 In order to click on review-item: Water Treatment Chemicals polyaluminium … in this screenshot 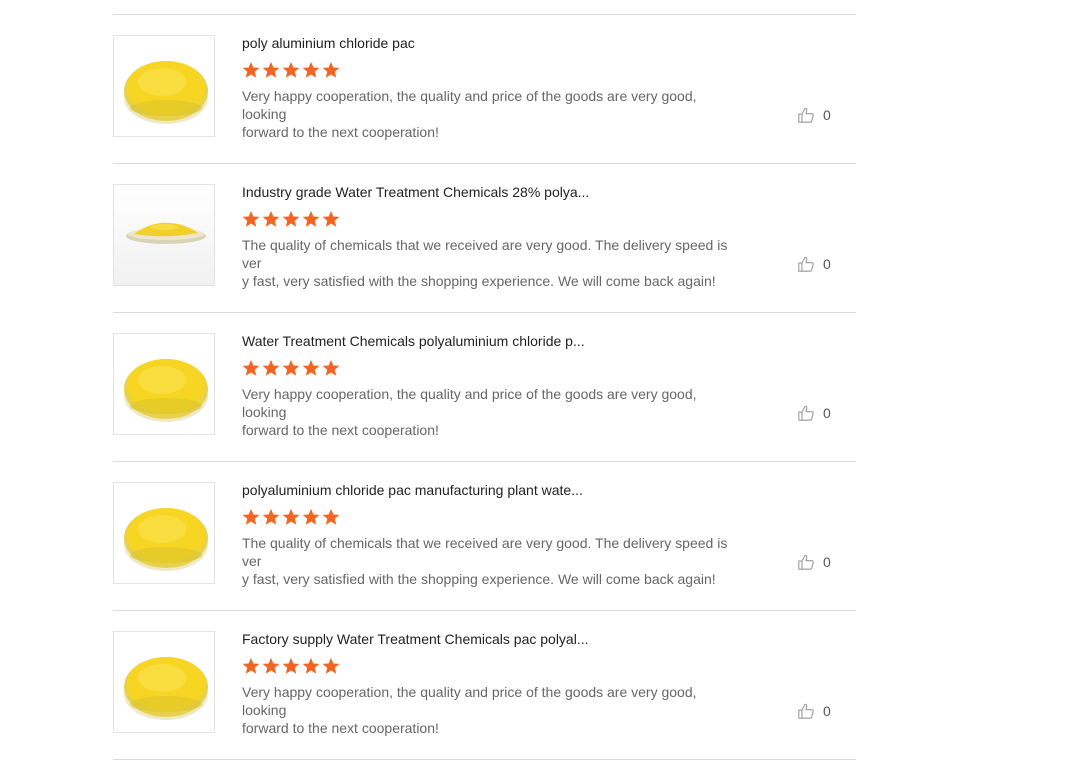, I will do `click(484, 387)`.